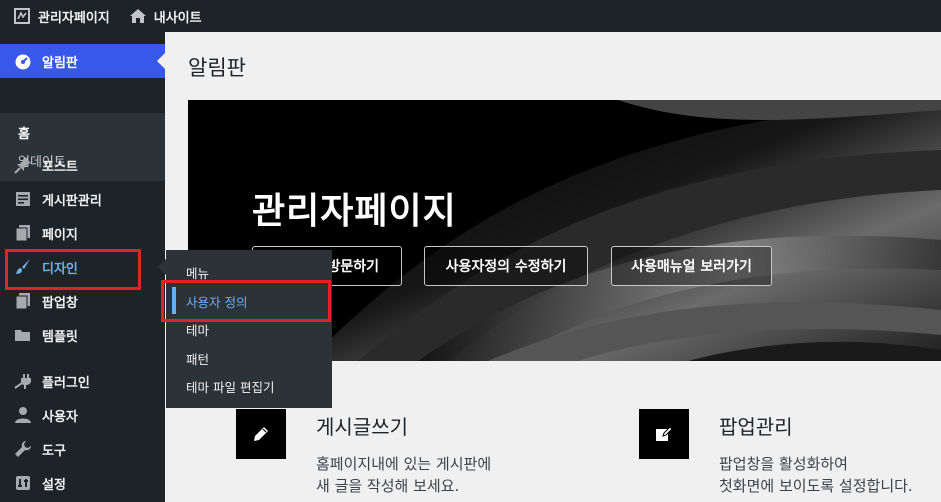 This screenshot has width=941, height=502. I want to click on hero-title: 관리자페이지, so click(354, 211).